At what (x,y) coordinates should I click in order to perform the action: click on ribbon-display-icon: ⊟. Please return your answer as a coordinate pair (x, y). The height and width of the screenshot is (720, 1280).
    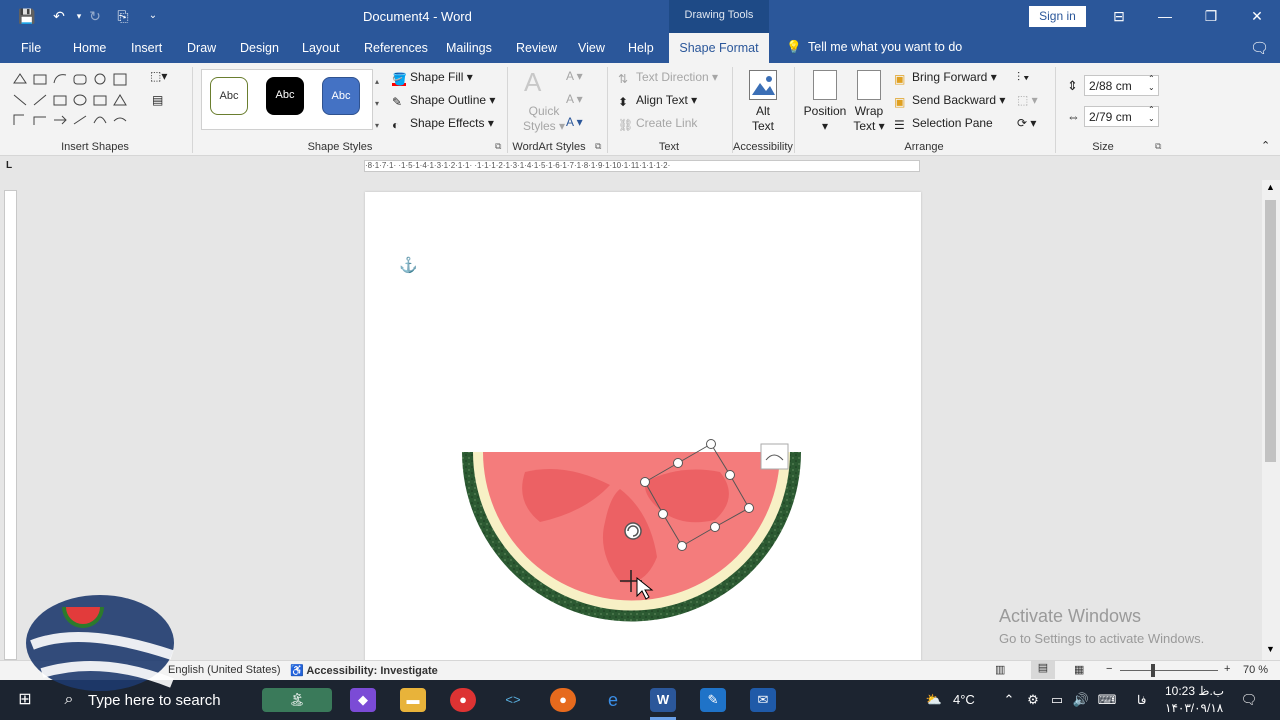
    Looking at the image, I should click on (1119, 16).